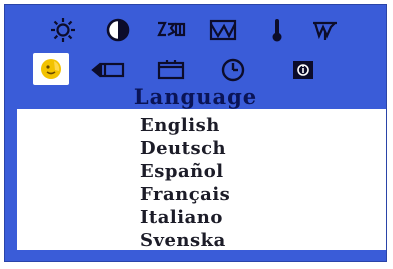  Describe the element at coordinates (303, 70) in the screenshot. I see `information-icon` at that location.